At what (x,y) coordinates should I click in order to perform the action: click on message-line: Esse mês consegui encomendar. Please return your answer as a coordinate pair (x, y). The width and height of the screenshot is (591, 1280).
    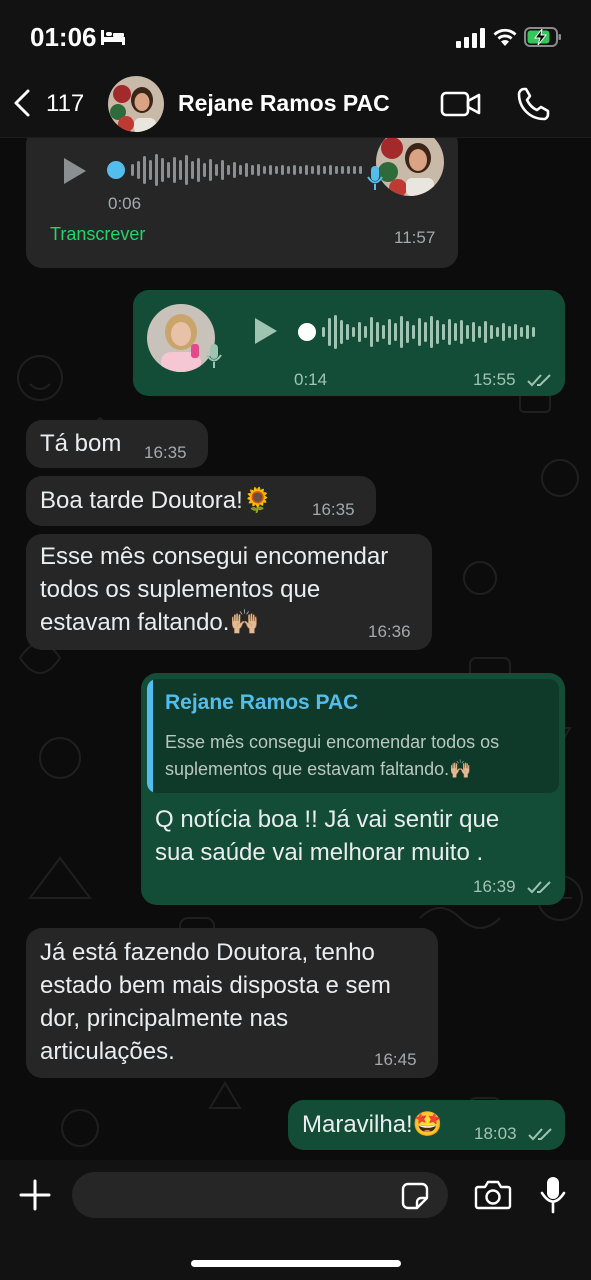
    Looking at the image, I should click on (214, 556).